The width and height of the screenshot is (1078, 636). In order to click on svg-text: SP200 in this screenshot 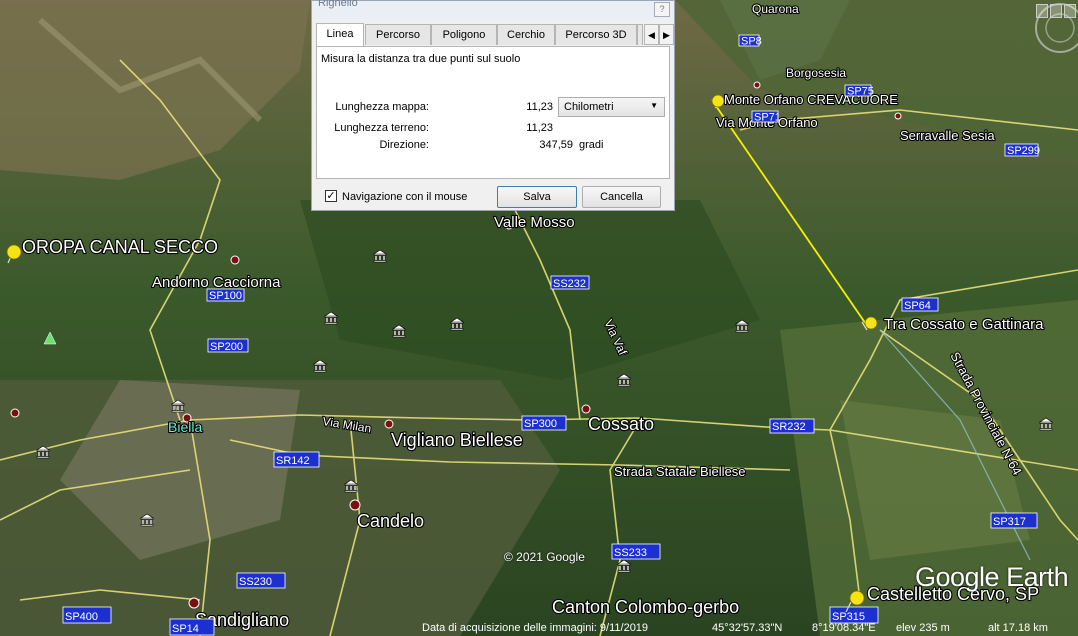, I will do `click(226, 347)`.